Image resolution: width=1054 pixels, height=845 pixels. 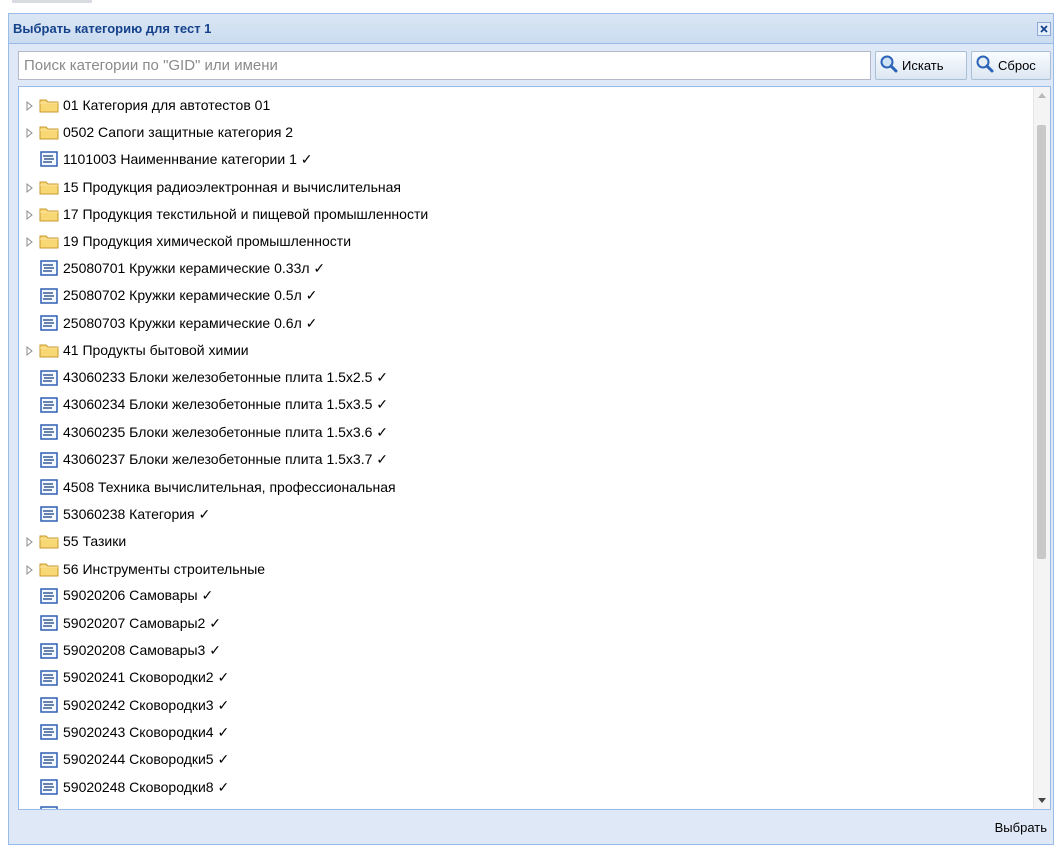 I want to click on tree-node-label: 59020207 Самовары2 ✓, so click(x=142, y=622).